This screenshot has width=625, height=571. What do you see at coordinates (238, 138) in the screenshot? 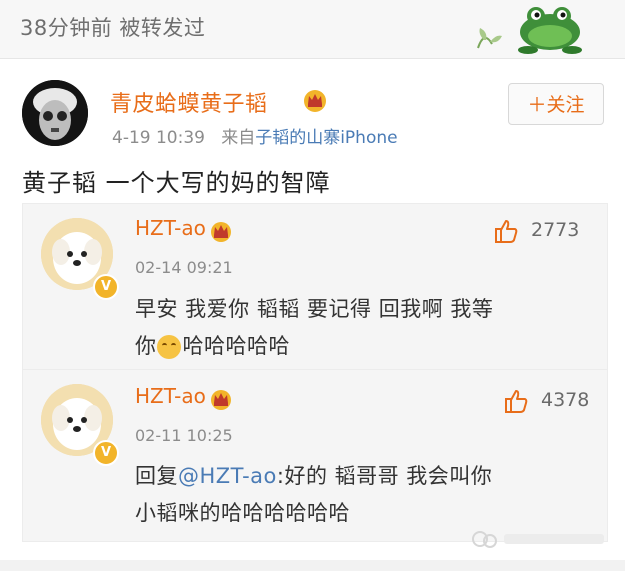
I see `post-source-prefix: 来自` at bounding box center [238, 138].